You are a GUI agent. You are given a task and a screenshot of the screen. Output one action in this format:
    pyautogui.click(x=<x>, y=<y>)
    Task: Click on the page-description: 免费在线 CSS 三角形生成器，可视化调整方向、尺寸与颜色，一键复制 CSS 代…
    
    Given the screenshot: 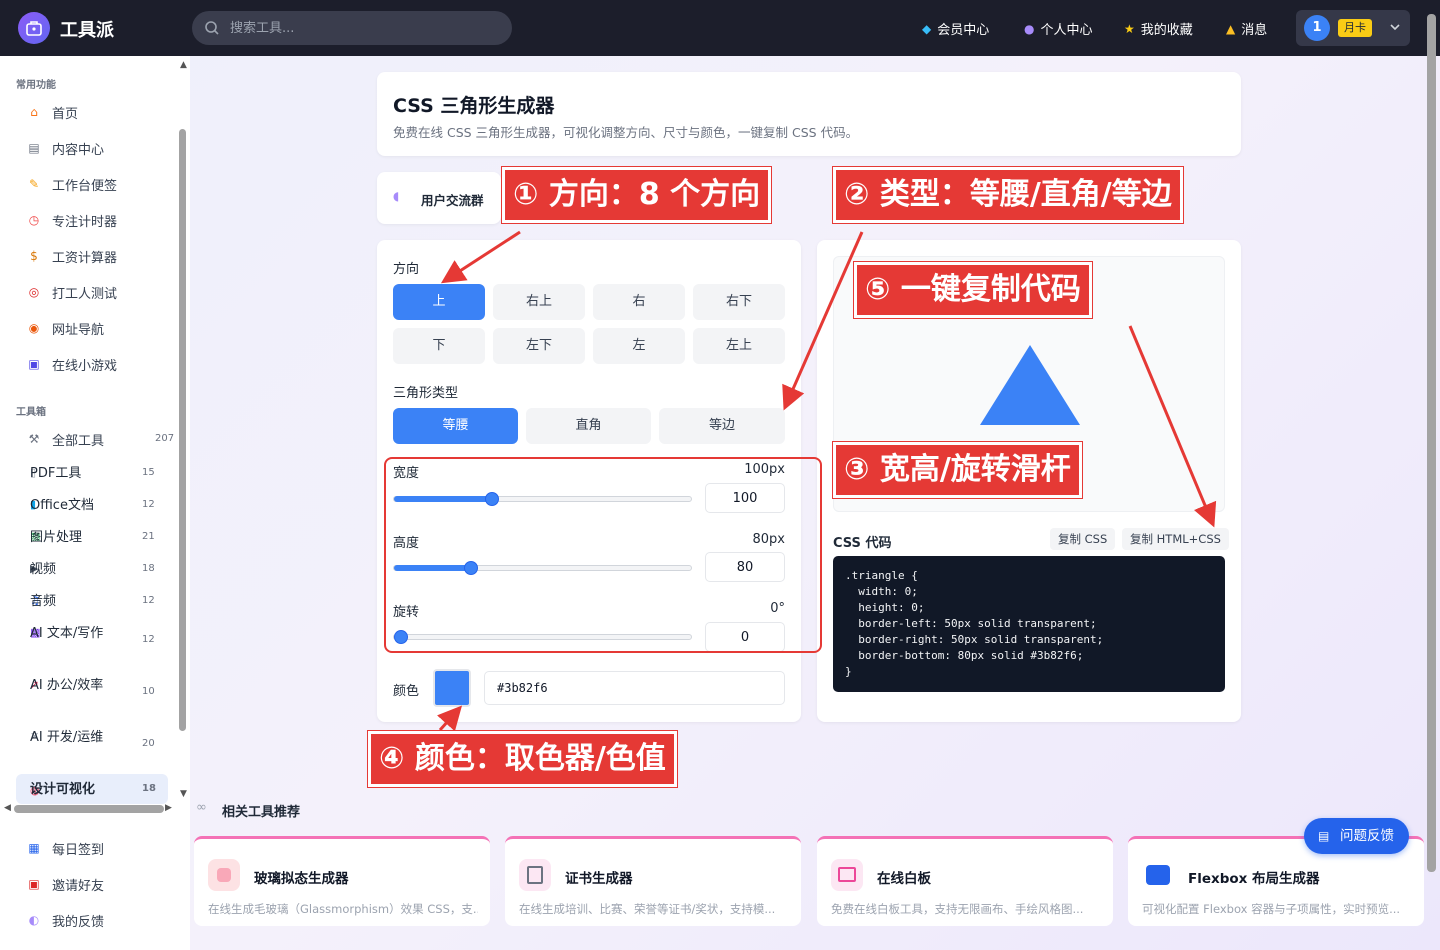 What is the action you would take?
    pyautogui.click(x=626, y=132)
    